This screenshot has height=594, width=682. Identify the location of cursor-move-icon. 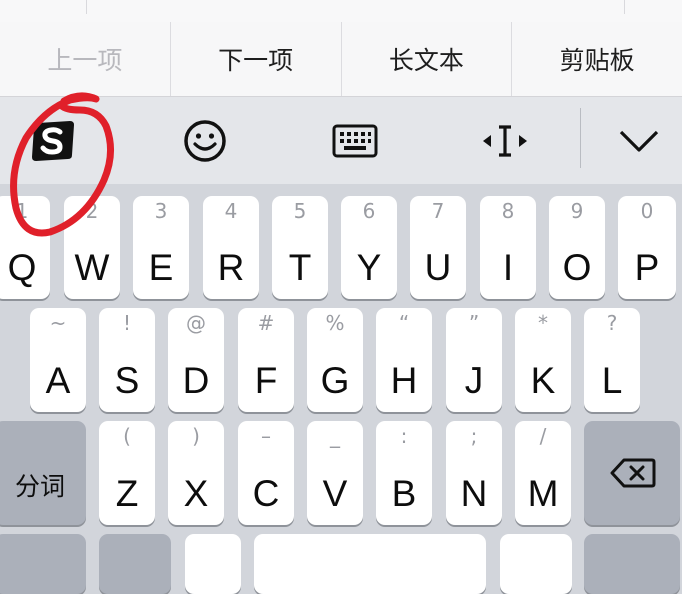
(505, 140).